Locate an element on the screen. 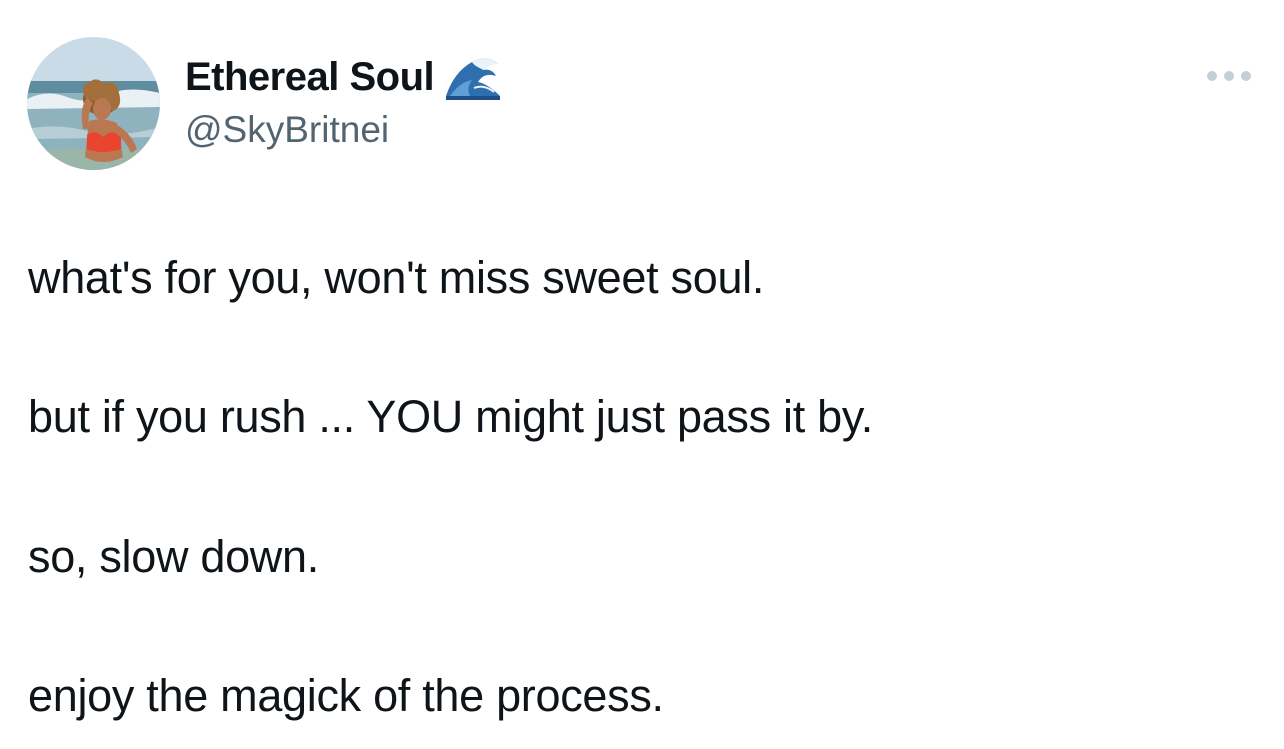 The image size is (1284, 749). water-wave-emoji-icon is located at coordinates (473, 77).